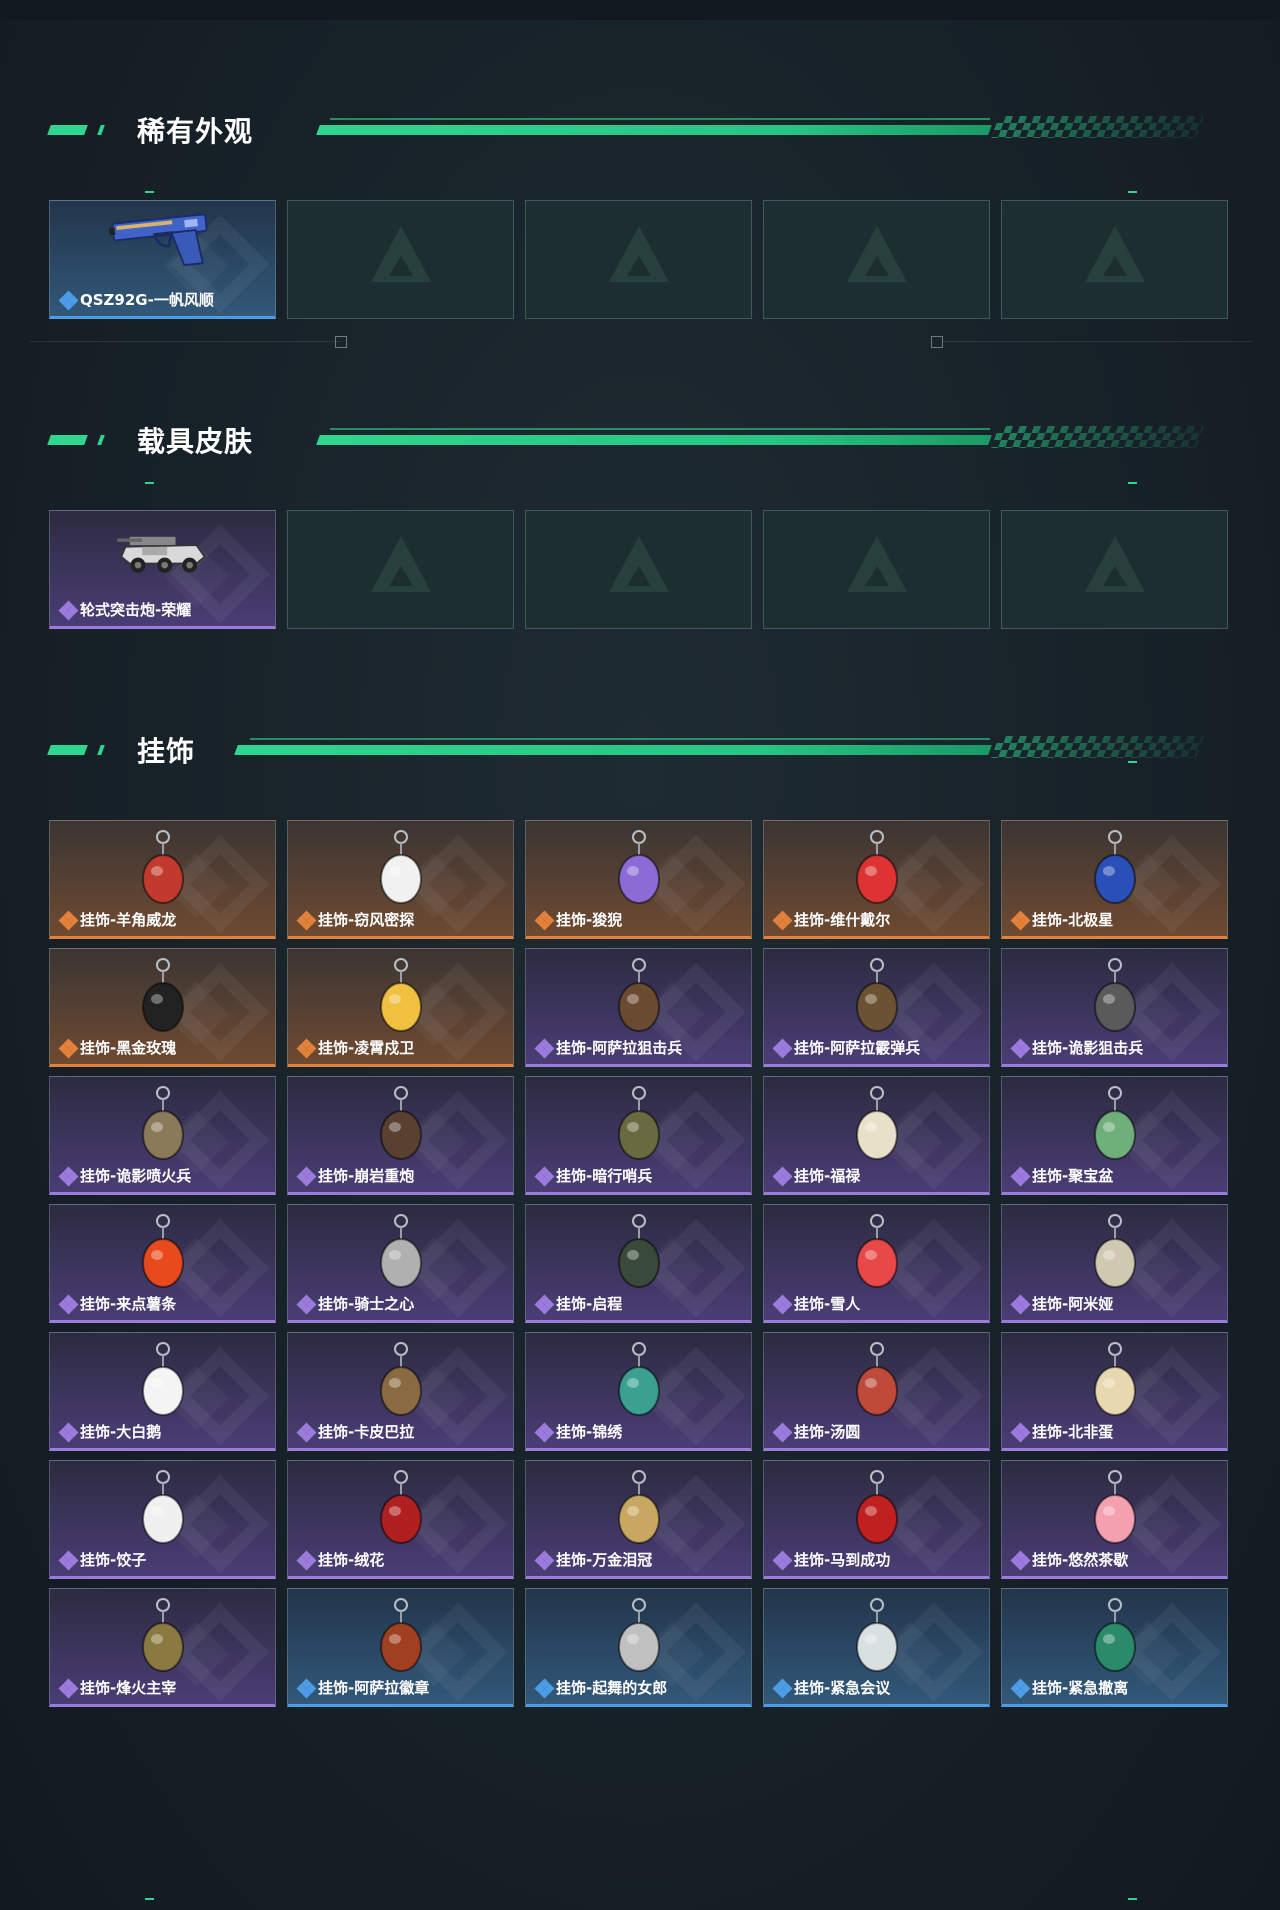 This screenshot has width=1280, height=1910. Describe the element at coordinates (638, 1007) in the screenshot. I see `item-card: 挂饰-阿萨拉狙击兵` at that location.